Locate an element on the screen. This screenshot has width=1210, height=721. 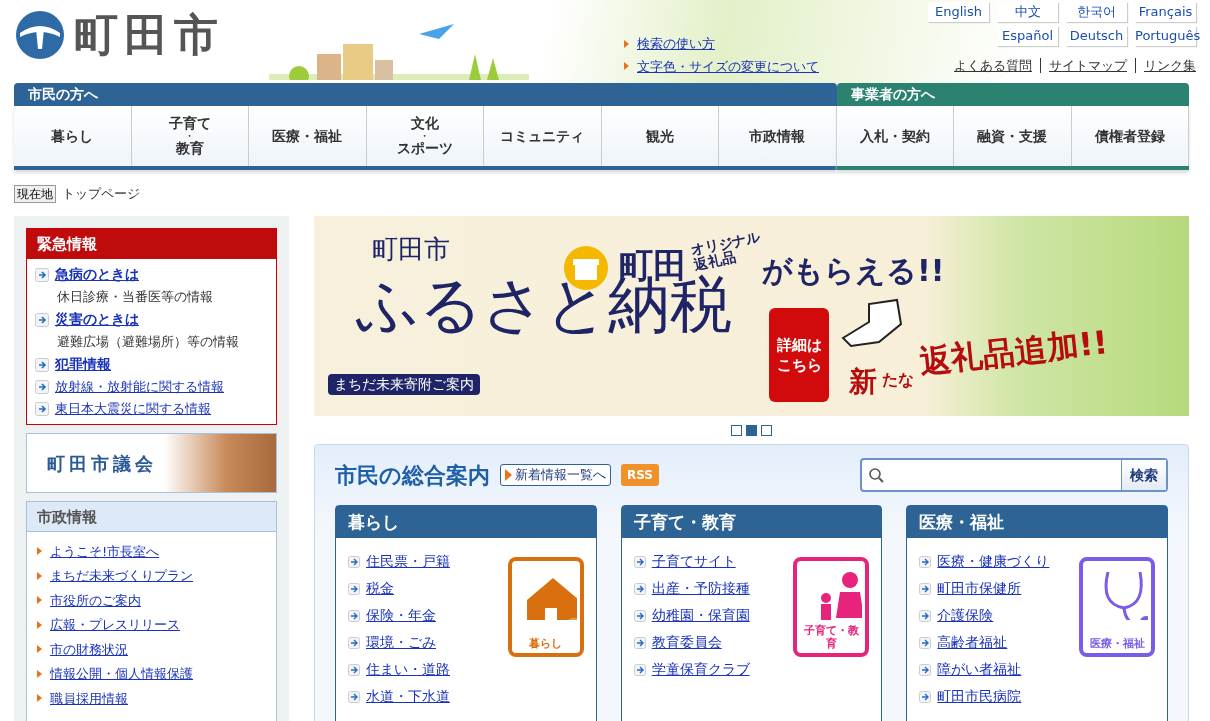
search-icon is located at coordinates (876, 475).